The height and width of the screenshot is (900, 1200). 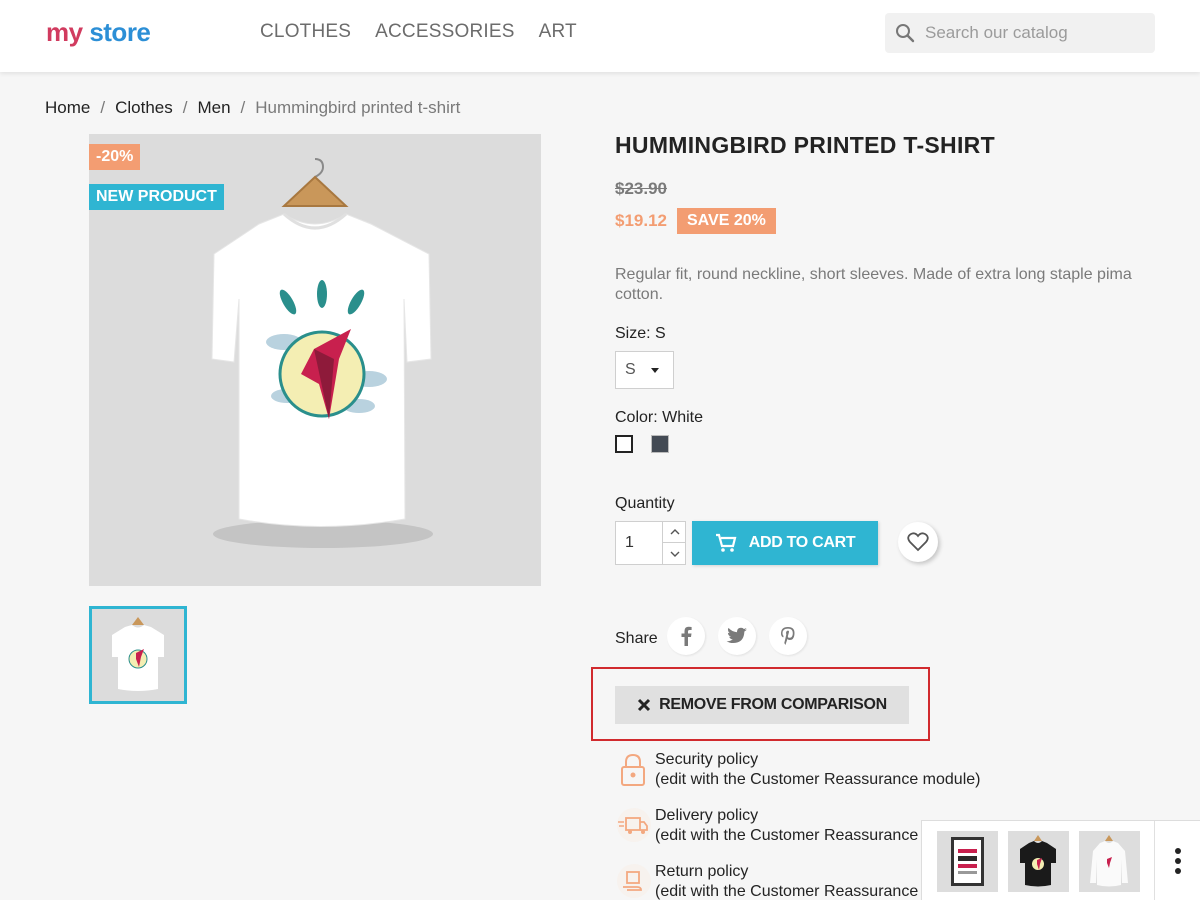 I want to click on search-box, so click(x=1020, y=33).